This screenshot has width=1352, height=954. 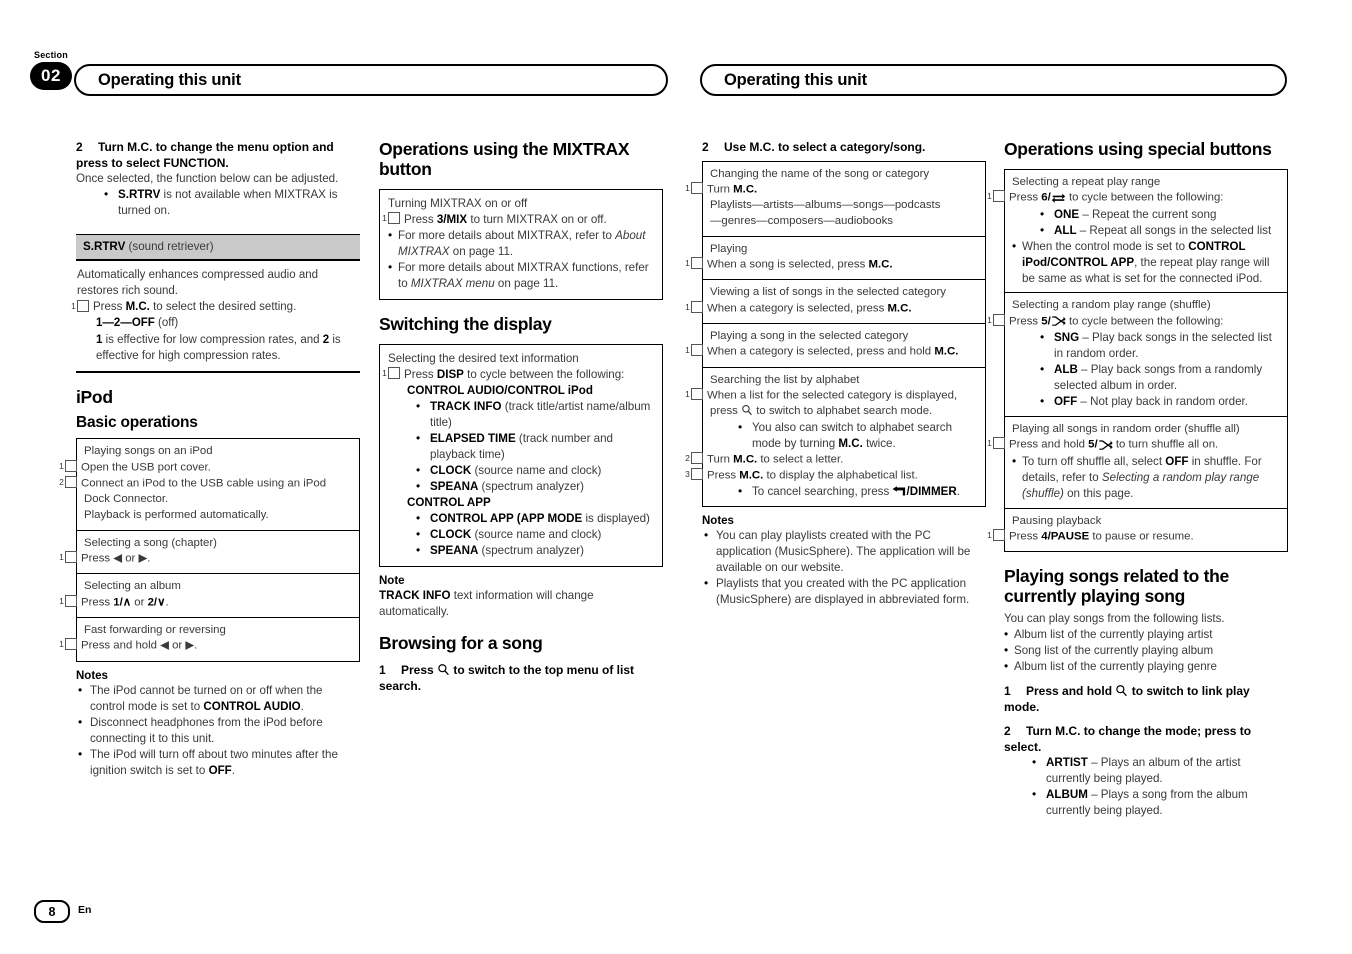 I want to click on row-line: 1 When a category is selected, press M.C., so click(x=798, y=307).